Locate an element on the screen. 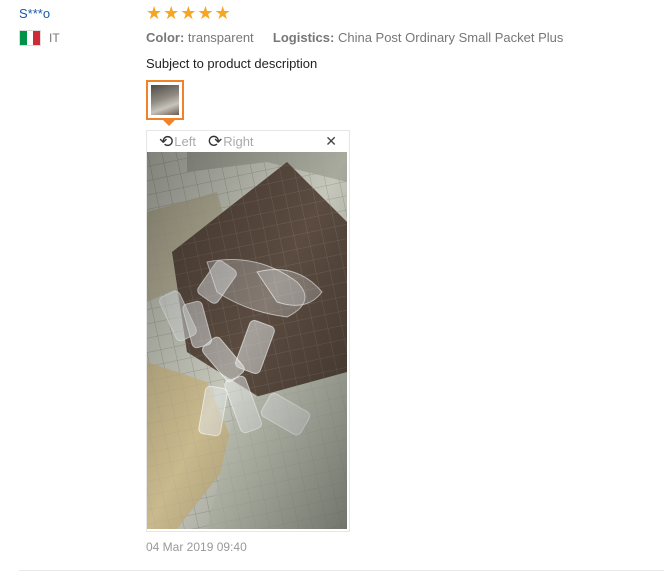 Image resolution: width=664 pixels, height=578 pixels. review-photo-thumbnail is located at coordinates (165, 100).